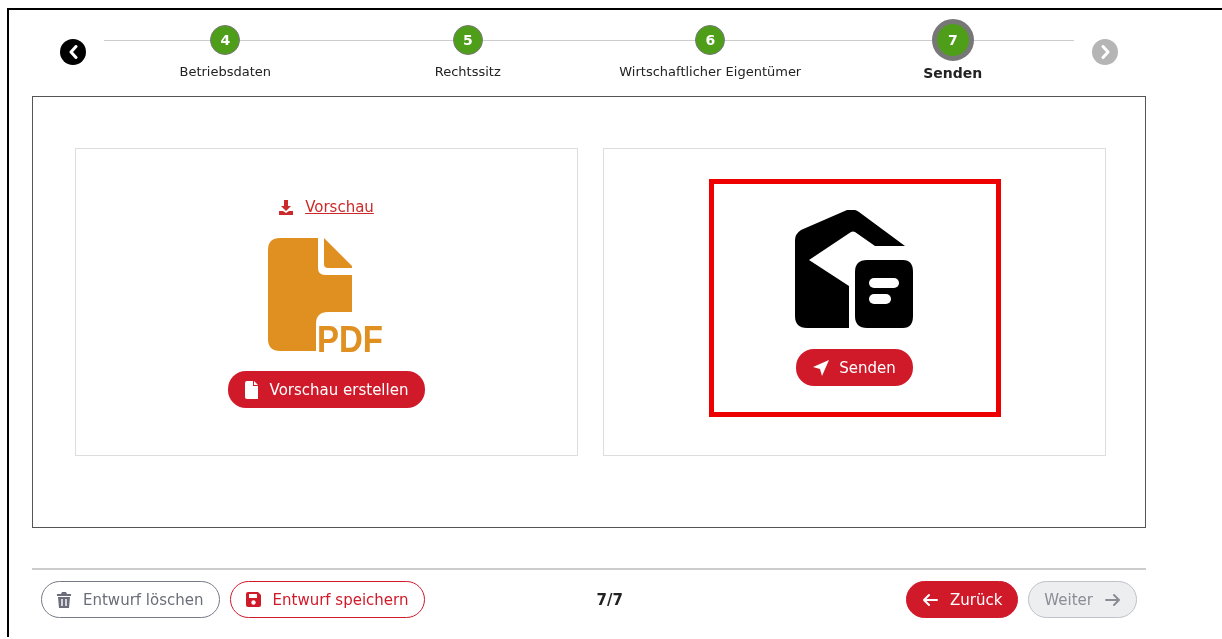 This screenshot has width=1222, height=639. Describe the element at coordinates (467, 71) in the screenshot. I see `step-label: Rechtssitz` at that location.